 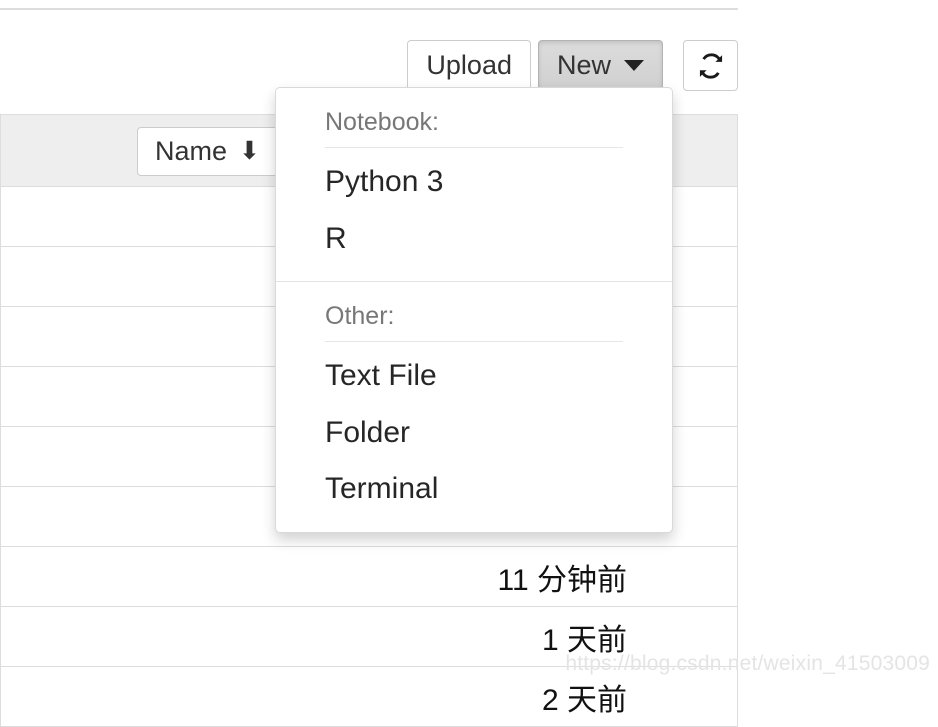 What do you see at coordinates (583, 65) in the screenshot?
I see `new-button-label: New` at bounding box center [583, 65].